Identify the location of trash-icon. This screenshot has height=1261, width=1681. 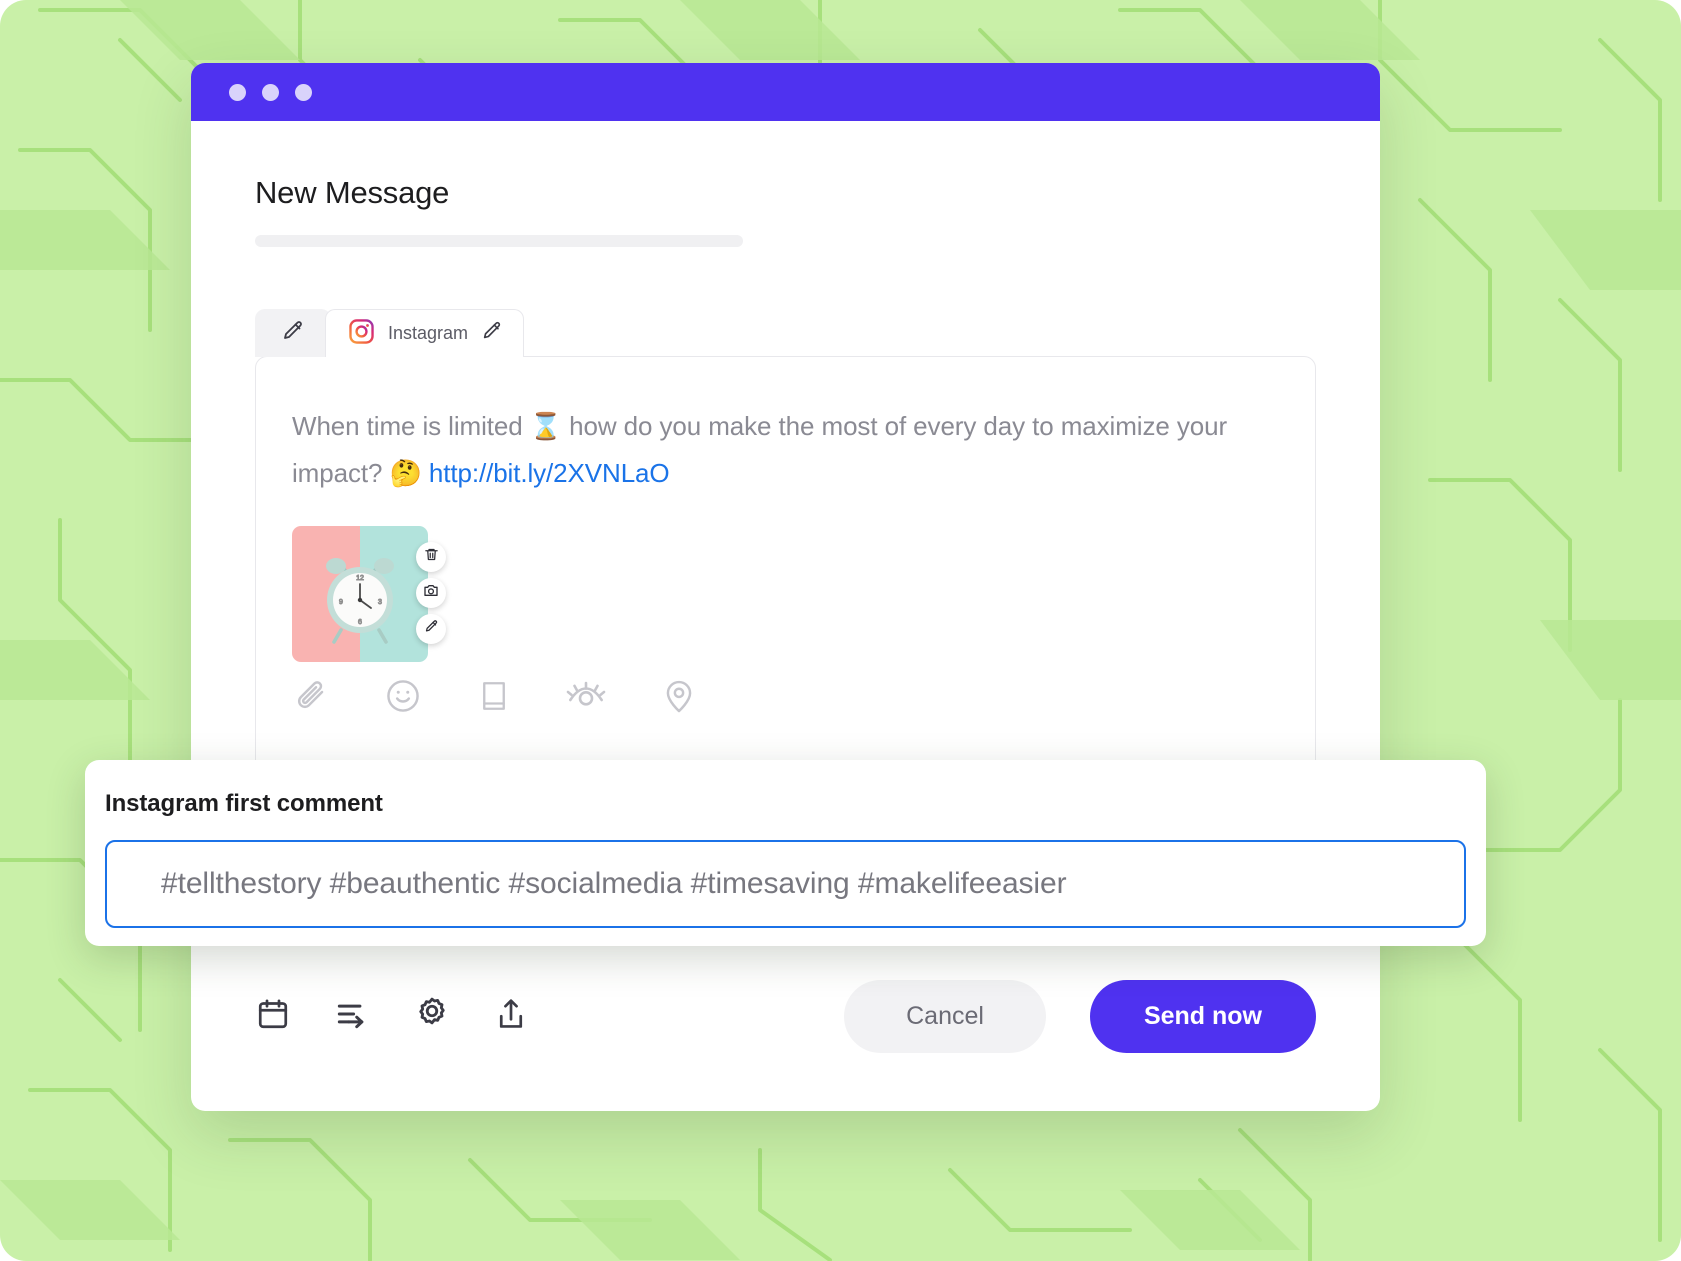
(431, 557).